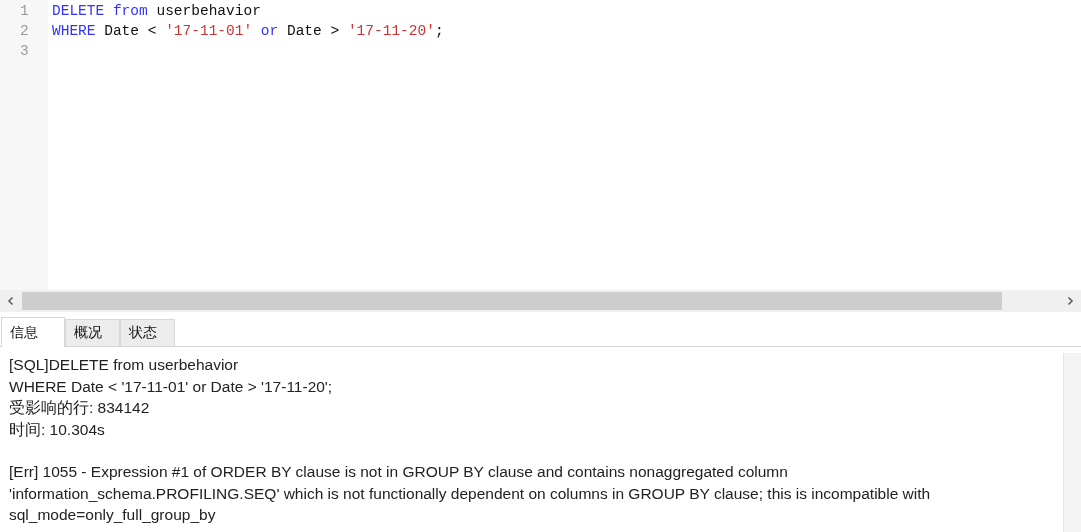 The height and width of the screenshot is (532, 1081). What do you see at coordinates (171, 386) in the screenshot?
I see `message-text: WHERE Date < '17-11-01' or Date > '17-11-20';` at bounding box center [171, 386].